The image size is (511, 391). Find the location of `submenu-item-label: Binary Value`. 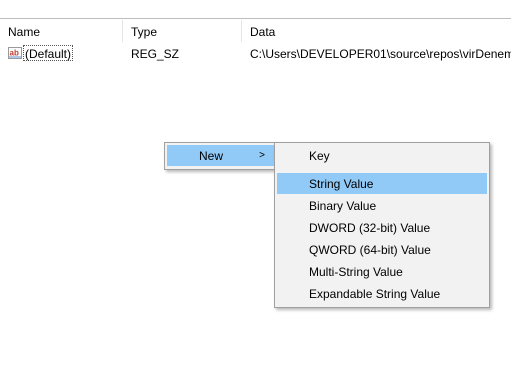

submenu-item-label: Binary Value is located at coordinates (343, 206).